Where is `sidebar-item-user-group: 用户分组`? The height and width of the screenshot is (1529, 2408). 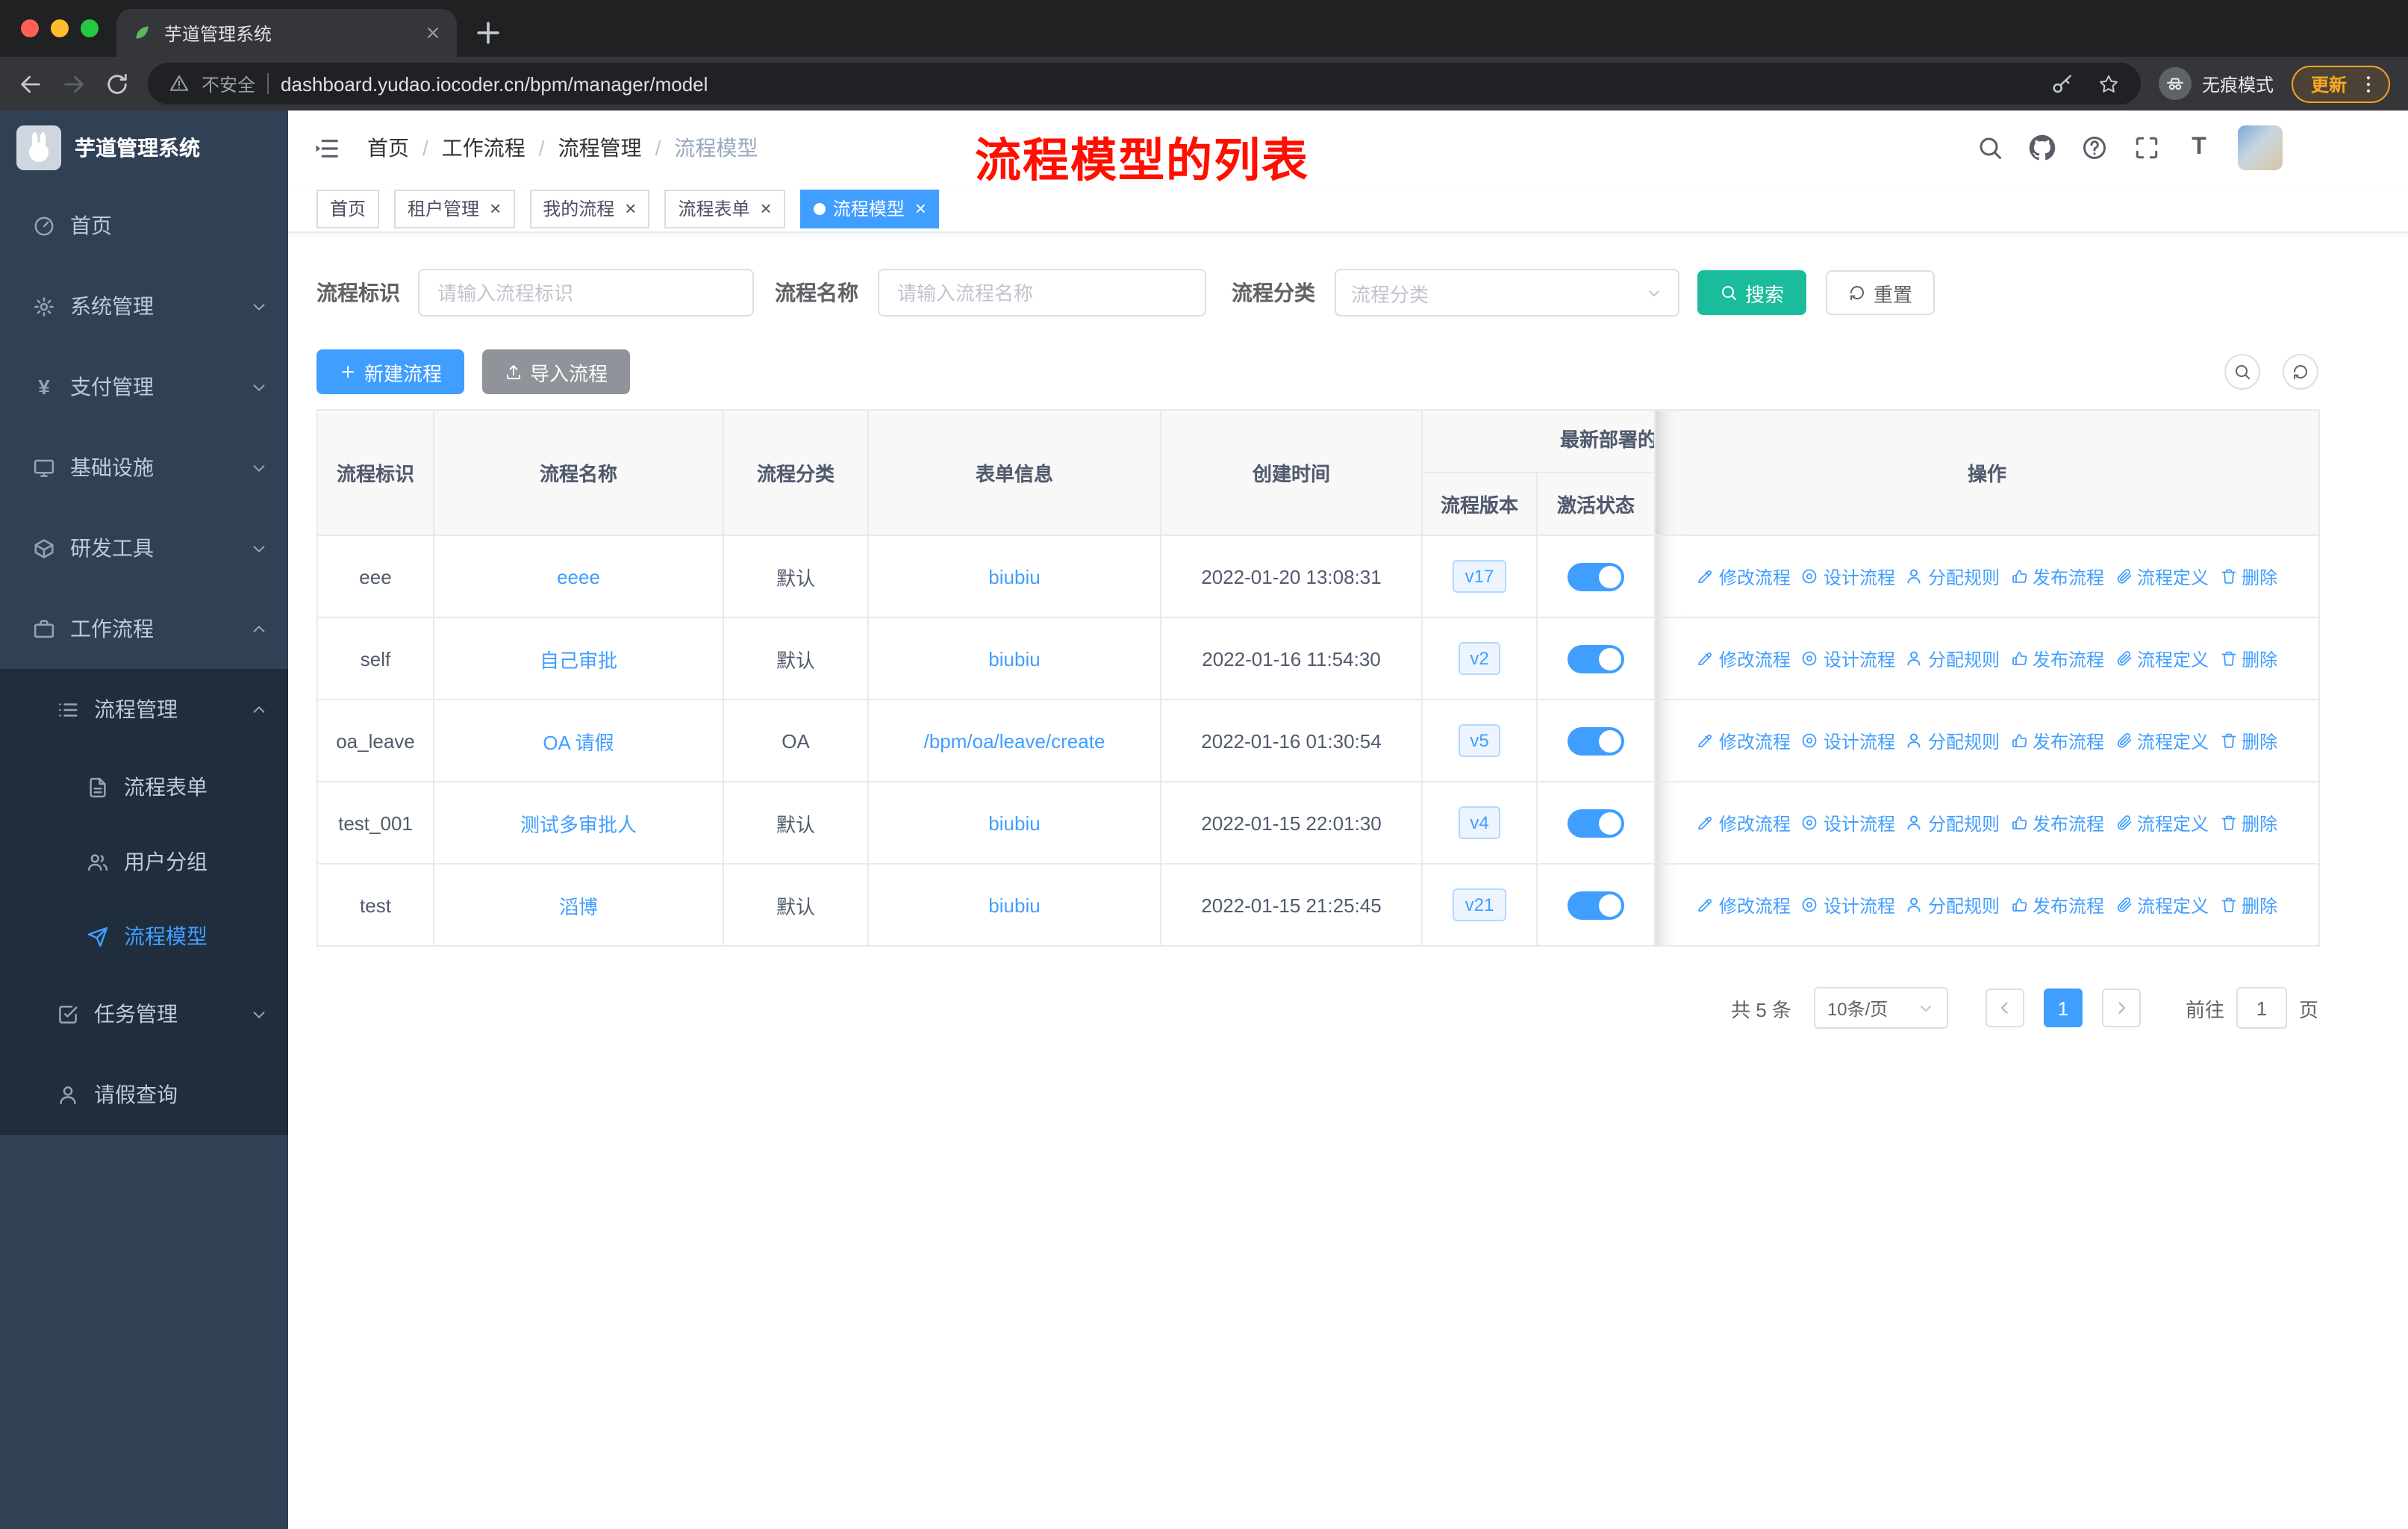
sidebar-item-user-group: 用户分组 is located at coordinates (144, 862).